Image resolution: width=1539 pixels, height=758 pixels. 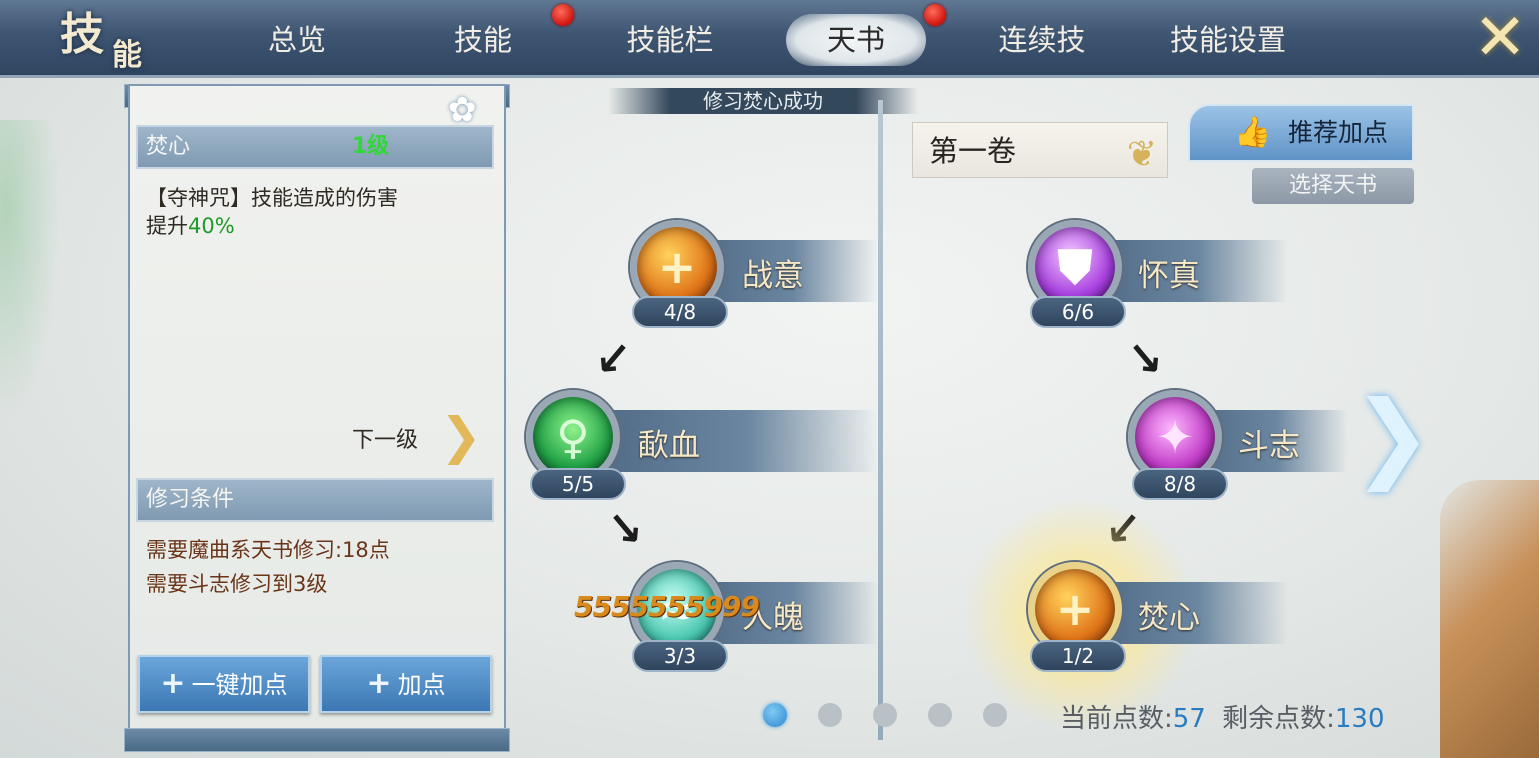 What do you see at coordinates (680, 312) in the screenshot?
I see `skill-progress-zhanyi: 4/8` at bounding box center [680, 312].